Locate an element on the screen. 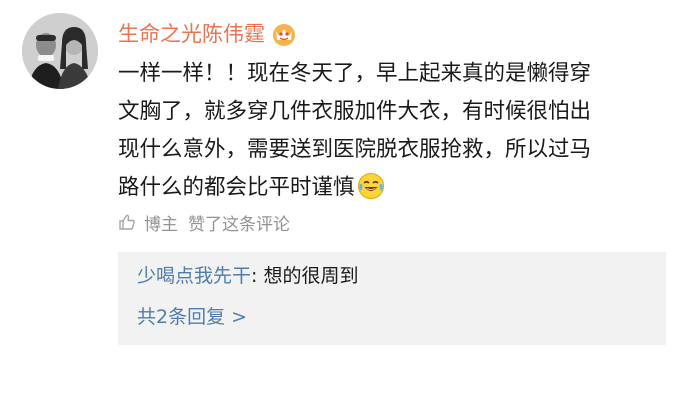  avatar is located at coordinates (60, 51).